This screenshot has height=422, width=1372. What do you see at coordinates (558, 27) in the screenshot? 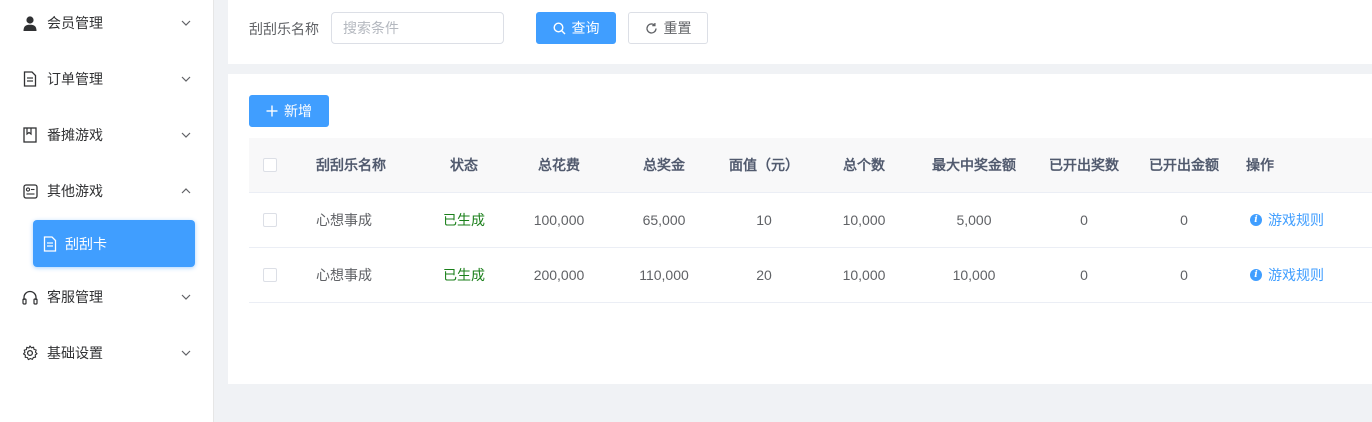
I see `search-icon` at bounding box center [558, 27].